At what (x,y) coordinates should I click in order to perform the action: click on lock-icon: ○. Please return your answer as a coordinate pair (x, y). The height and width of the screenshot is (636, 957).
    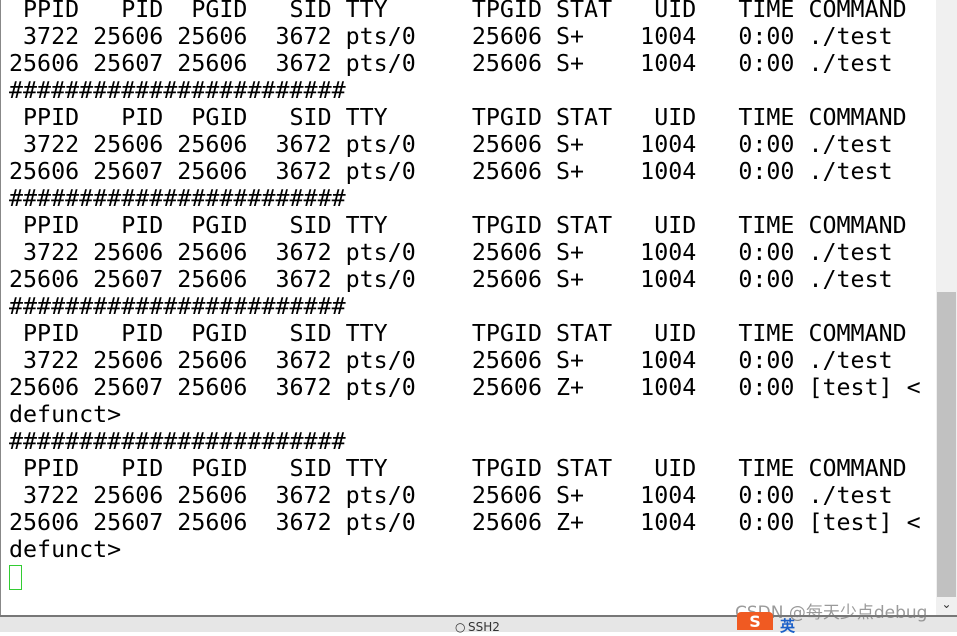
    Looking at the image, I should click on (460, 627).